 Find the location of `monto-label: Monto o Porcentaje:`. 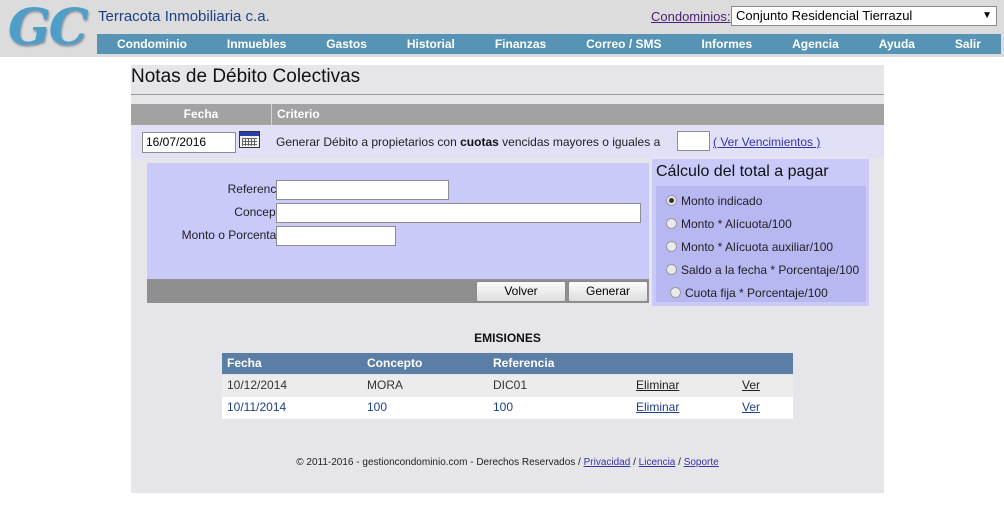

monto-label: Monto o Porcentaje: is located at coordinates (235, 235).